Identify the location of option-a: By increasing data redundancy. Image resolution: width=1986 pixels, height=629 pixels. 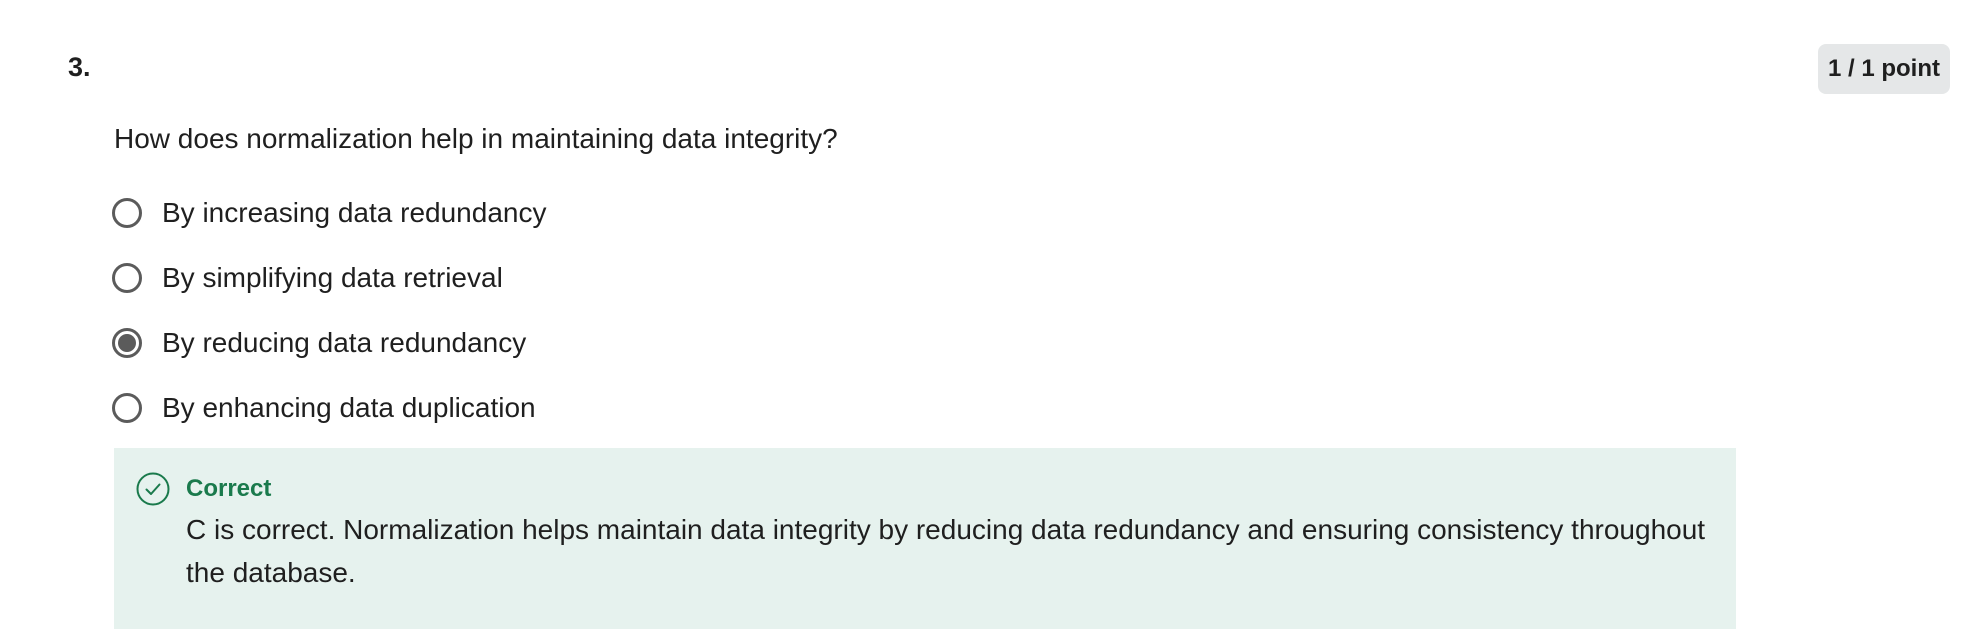
(329, 213).